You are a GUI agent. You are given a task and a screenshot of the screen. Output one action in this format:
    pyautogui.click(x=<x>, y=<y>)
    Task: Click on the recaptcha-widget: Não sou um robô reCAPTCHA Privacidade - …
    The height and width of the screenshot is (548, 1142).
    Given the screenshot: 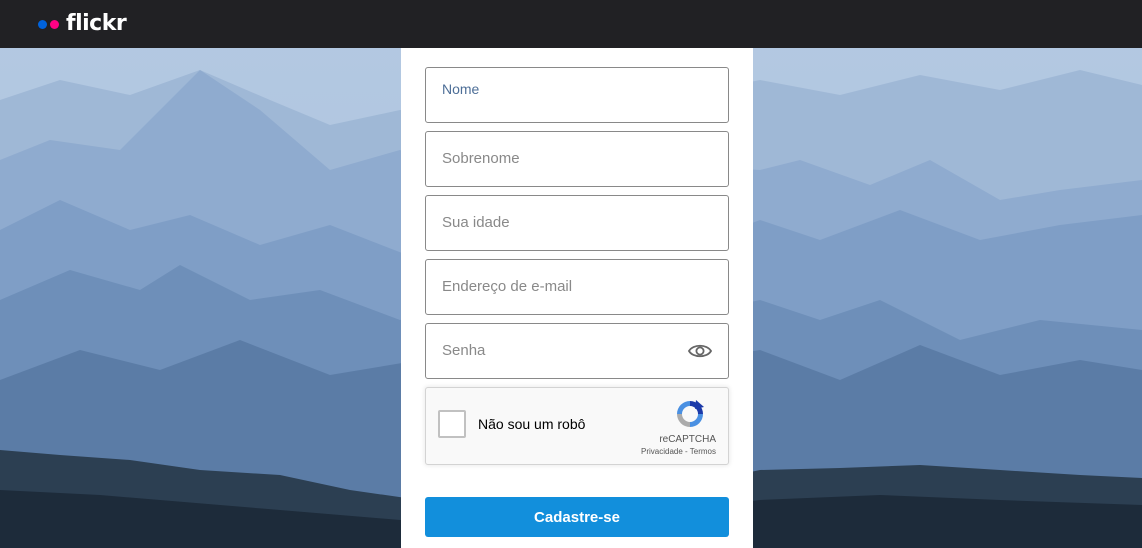 What is the action you would take?
    pyautogui.click(x=577, y=426)
    